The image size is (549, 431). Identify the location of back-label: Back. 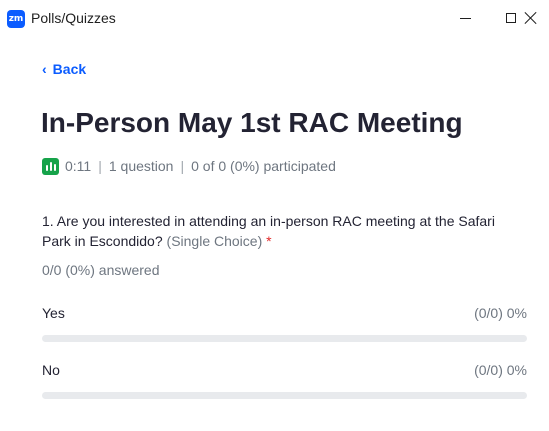
(69, 69).